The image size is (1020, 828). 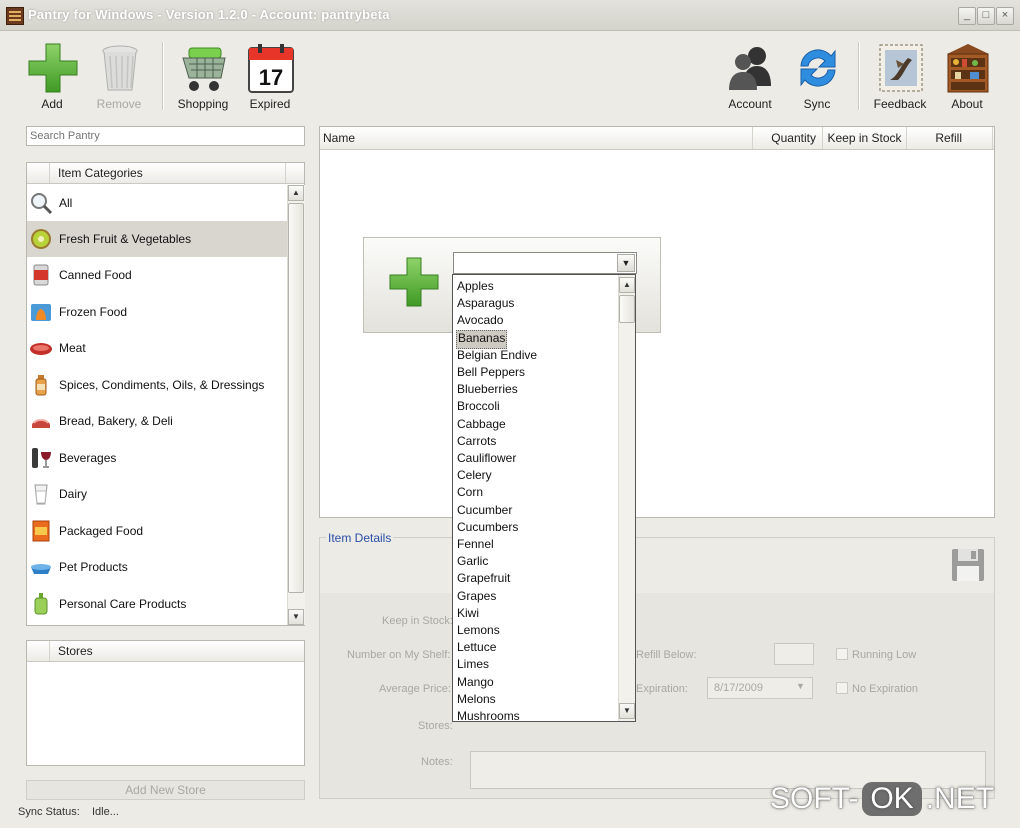 I want to click on category-item-frozen-food: Frozen Food, so click(x=157, y=312).